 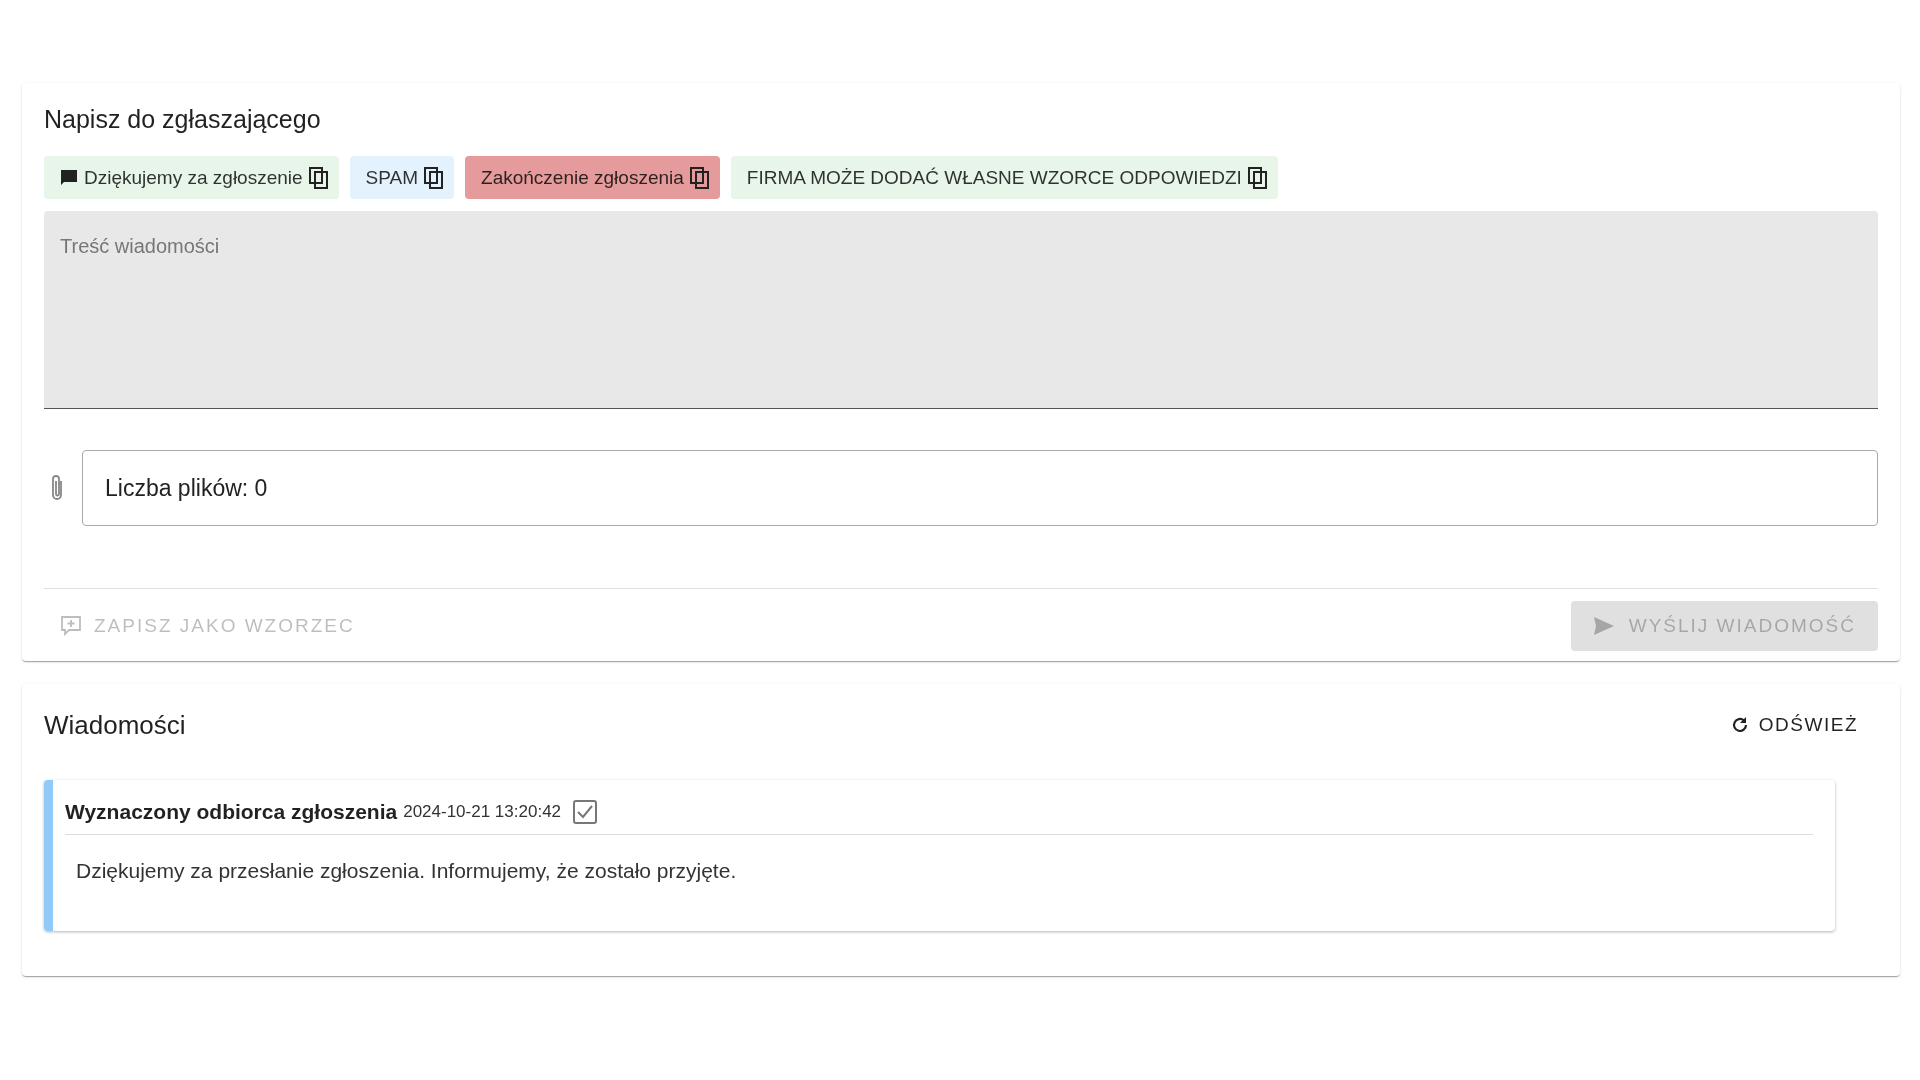 What do you see at coordinates (402, 177) in the screenshot?
I see `template-chip: SPAM` at bounding box center [402, 177].